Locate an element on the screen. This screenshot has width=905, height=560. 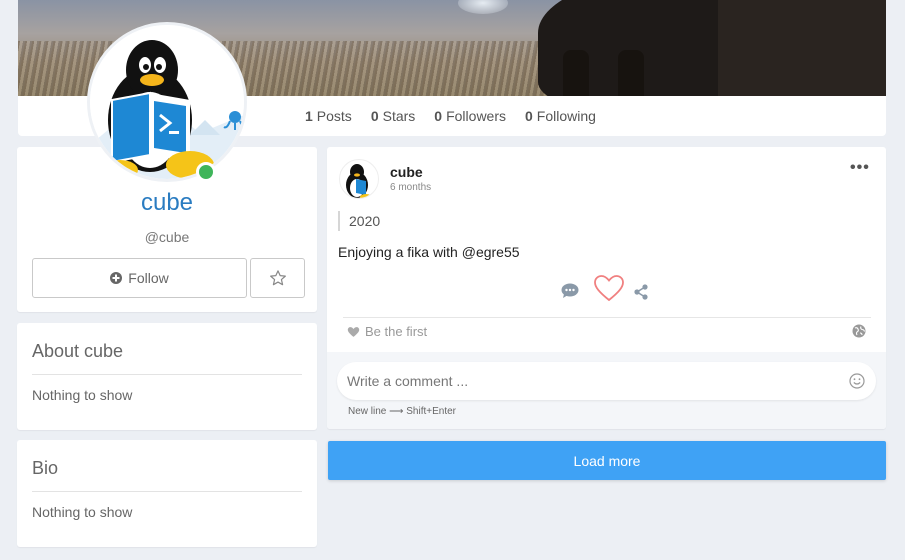
comment-input is located at coordinates (606, 381).